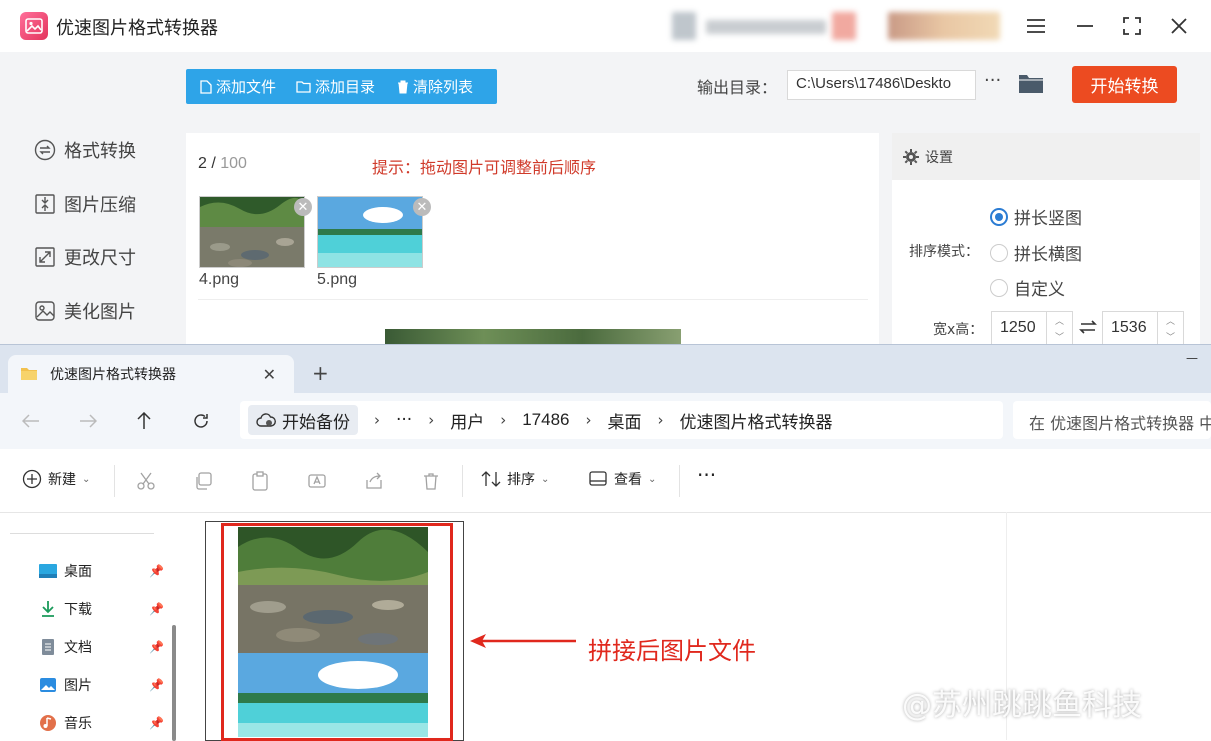 The image size is (1211, 741). I want to click on nav-item-documents: 文档 📌, so click(101, 647).